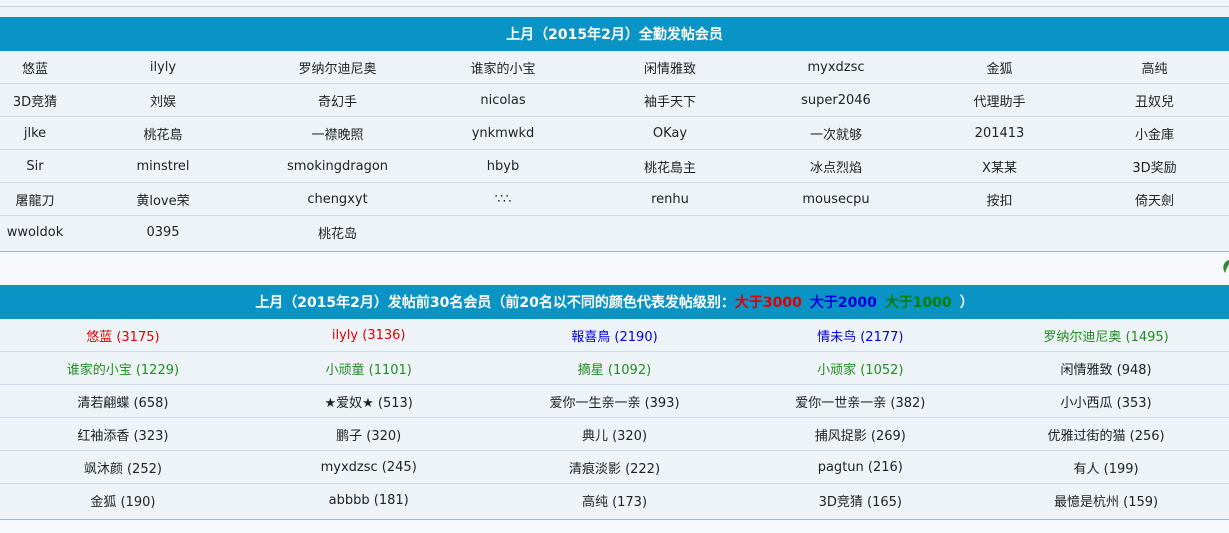  I want to click on attendance-row: 悠蓝 ilyly 罗纳尔迪尼奥 谁家的小宝 闲情雅致 myxdzsc 金狐 高纯, so click(614, 67).